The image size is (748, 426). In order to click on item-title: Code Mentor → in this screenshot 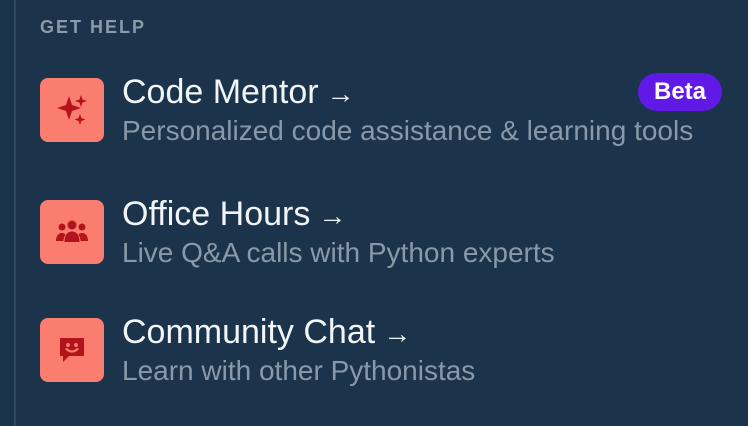, I will do `click(238, 93)`.